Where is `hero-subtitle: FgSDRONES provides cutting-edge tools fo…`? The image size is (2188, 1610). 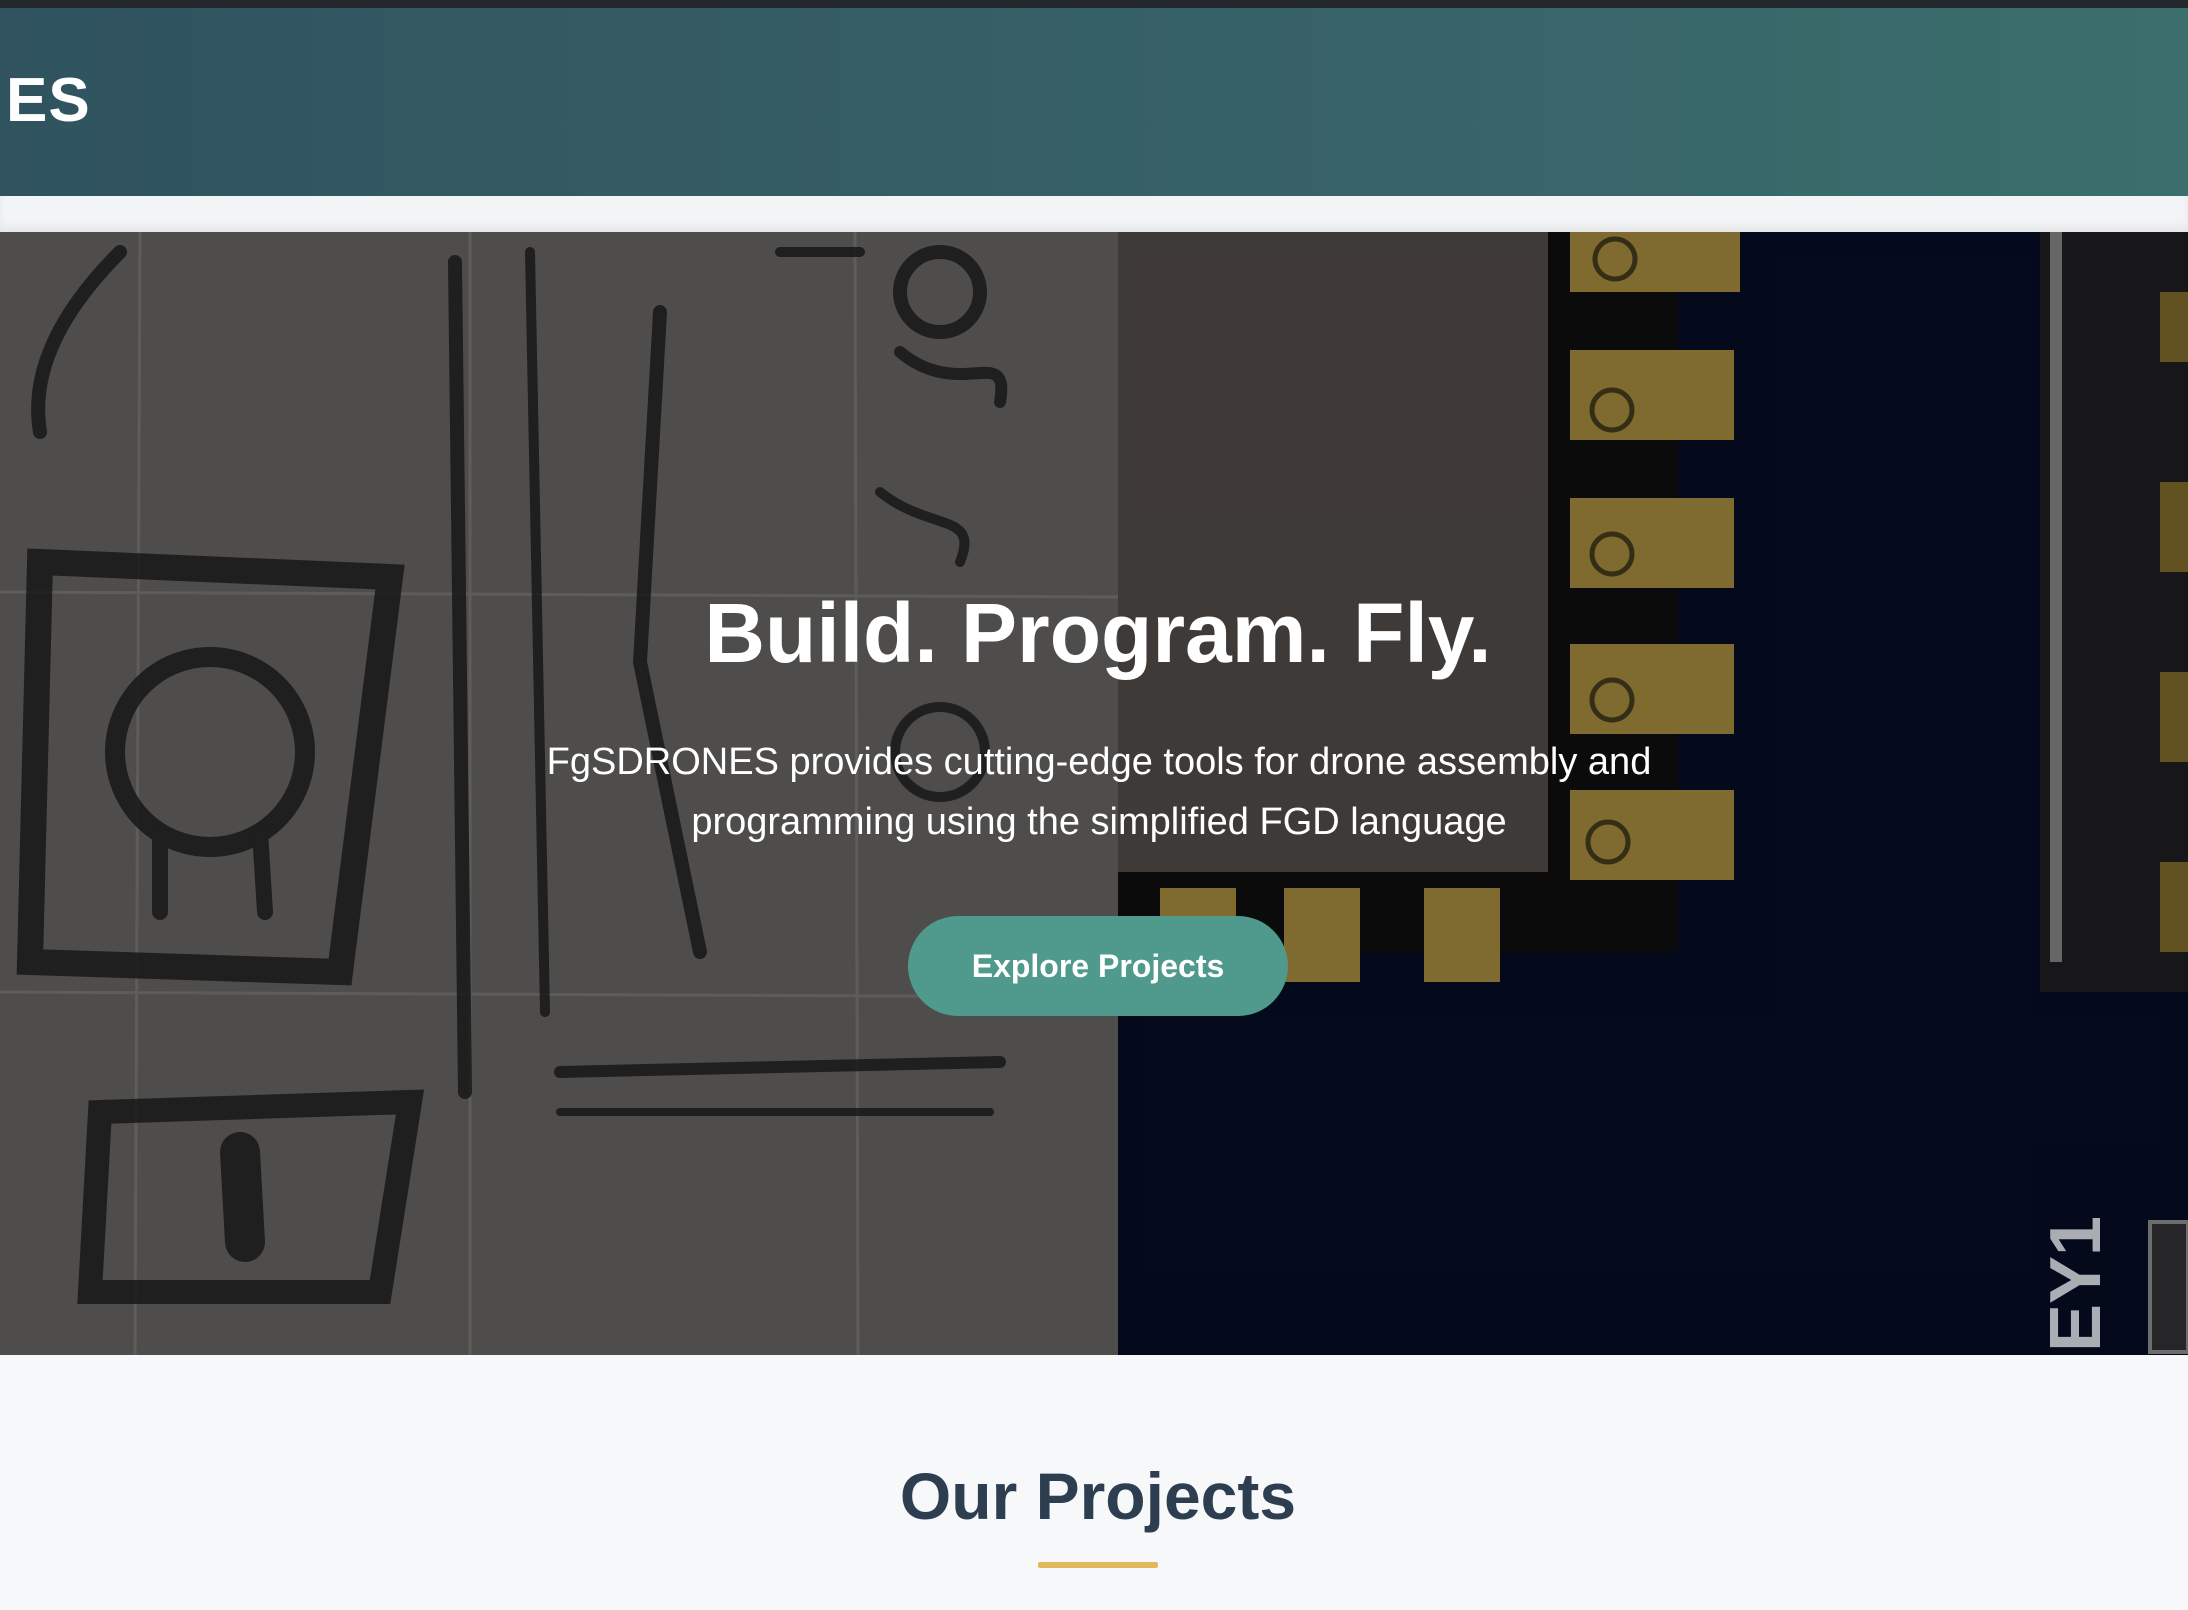 hero-subtitle: FgSDRONES provides cutting-edge tools fo… is located at coordinates (1099, 792).